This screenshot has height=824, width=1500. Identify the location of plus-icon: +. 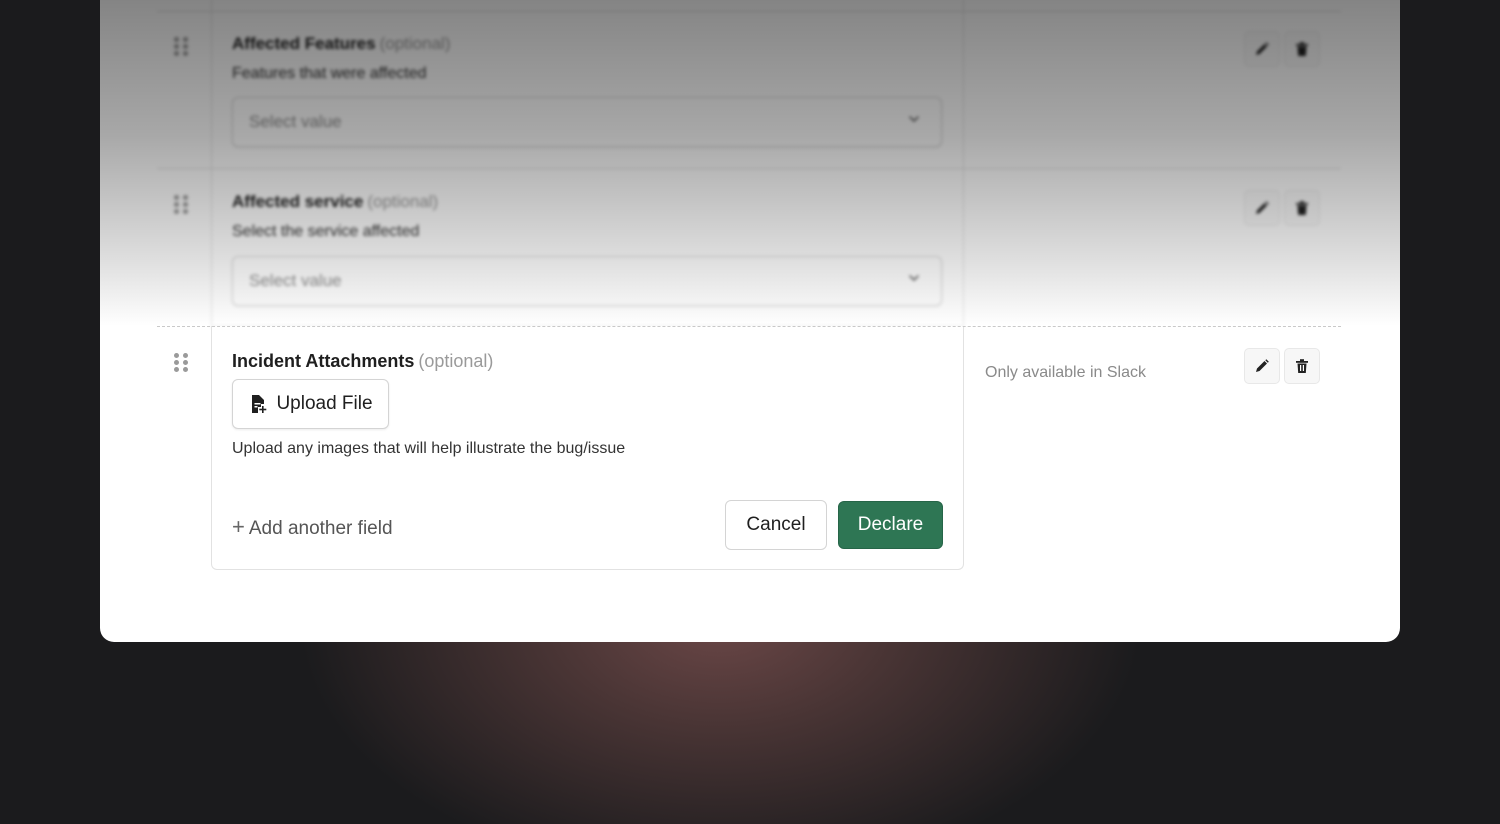
(238, 526).